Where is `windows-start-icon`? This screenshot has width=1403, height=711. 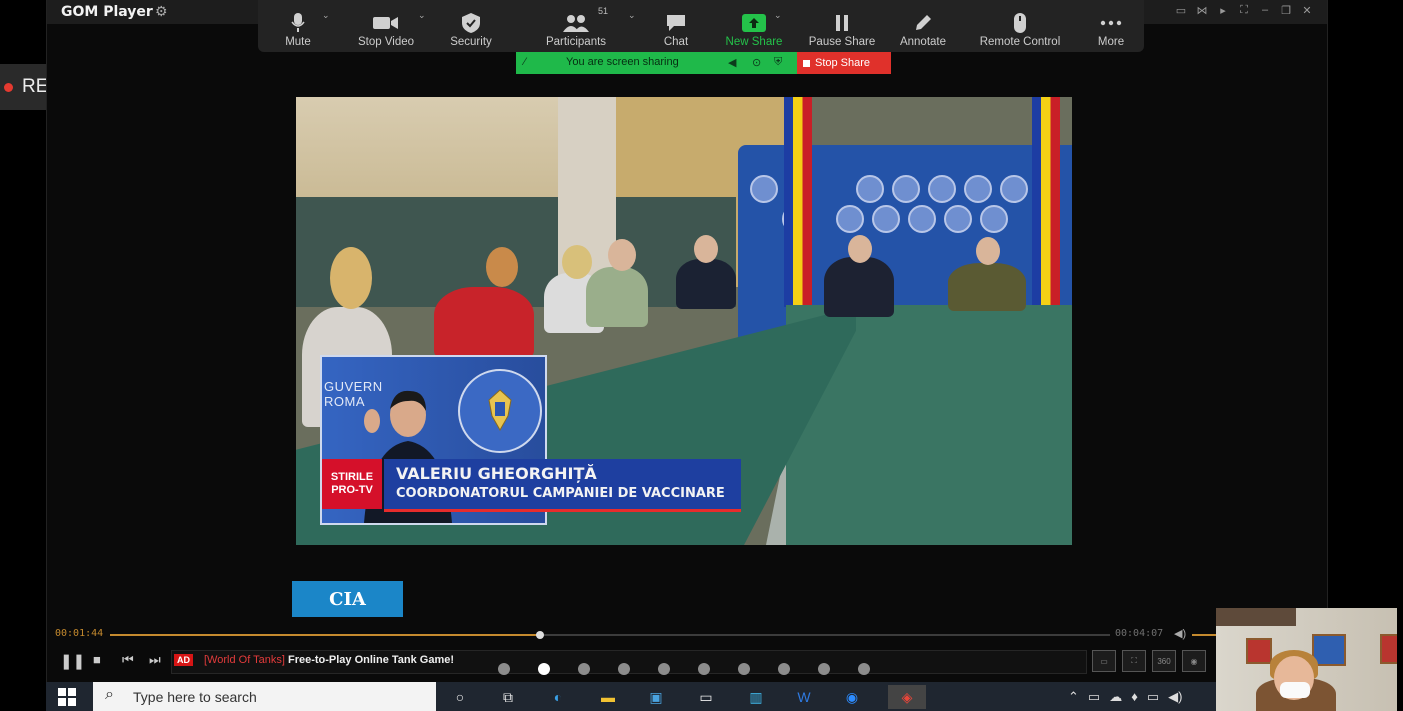
windows-start-icon is located at coordinates (67, 697).